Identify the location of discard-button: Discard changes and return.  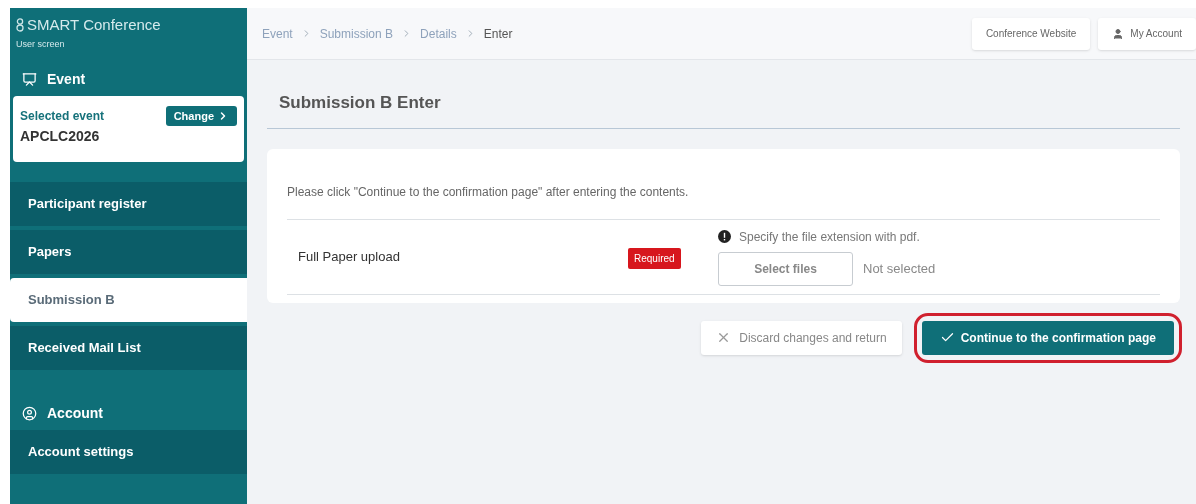
(801, 337).